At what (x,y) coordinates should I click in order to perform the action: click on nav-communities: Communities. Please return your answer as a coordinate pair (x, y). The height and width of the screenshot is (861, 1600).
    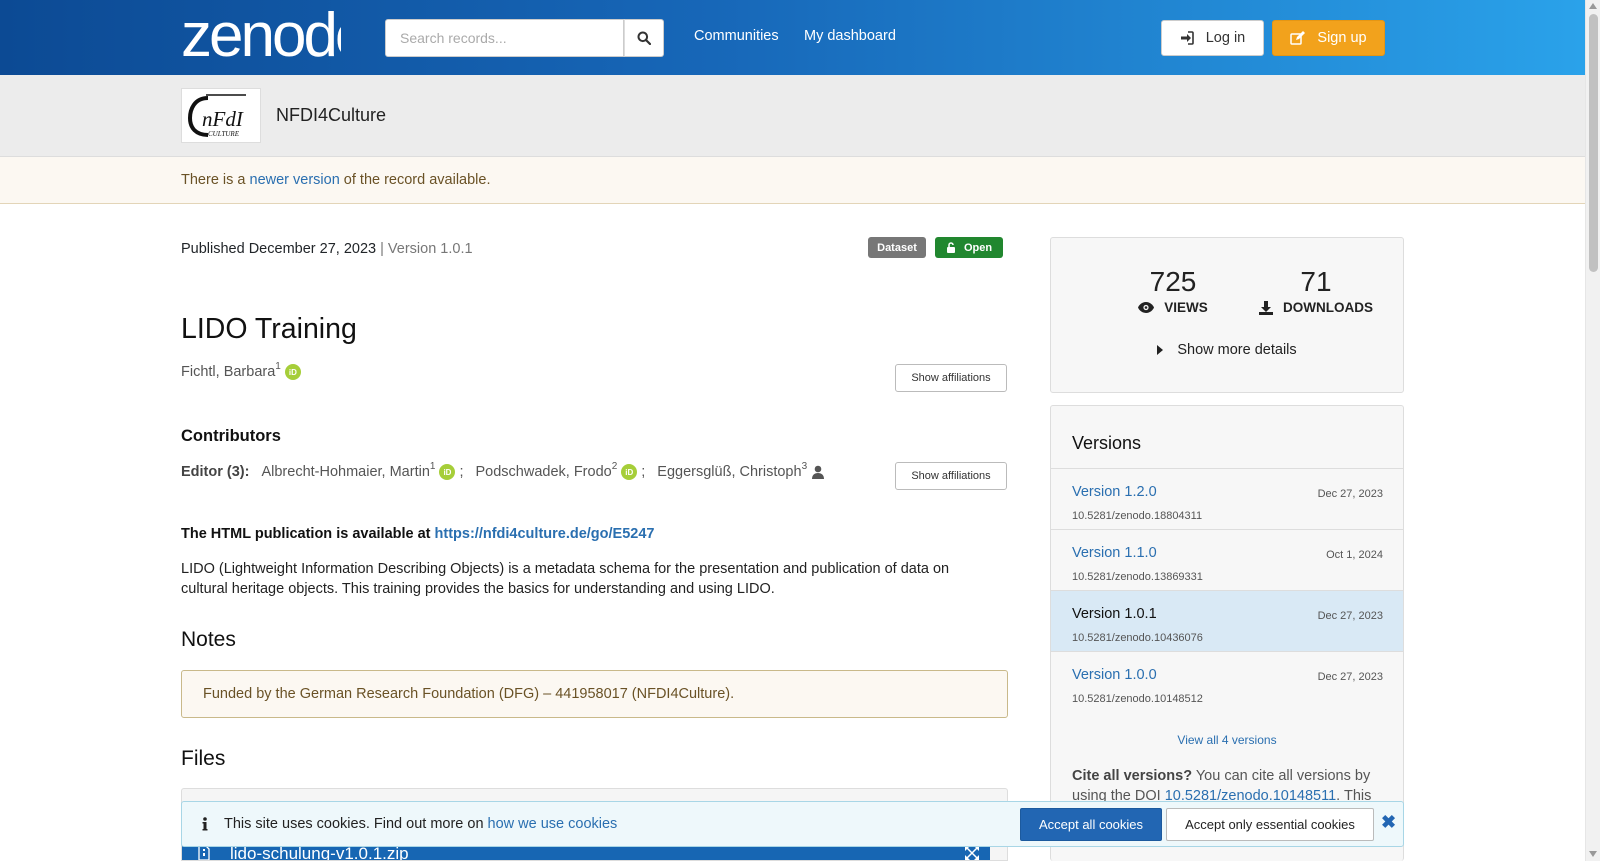
    Looking at the image, I should click on (736, 36).